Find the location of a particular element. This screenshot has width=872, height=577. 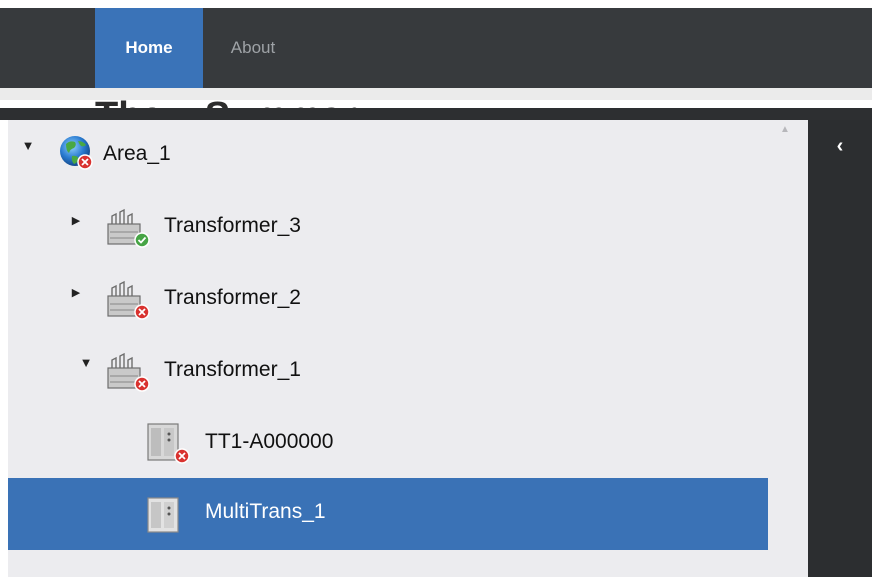

tree-item-tt1-a000000: TT1-A000000 is located at coordinates (388, 444).